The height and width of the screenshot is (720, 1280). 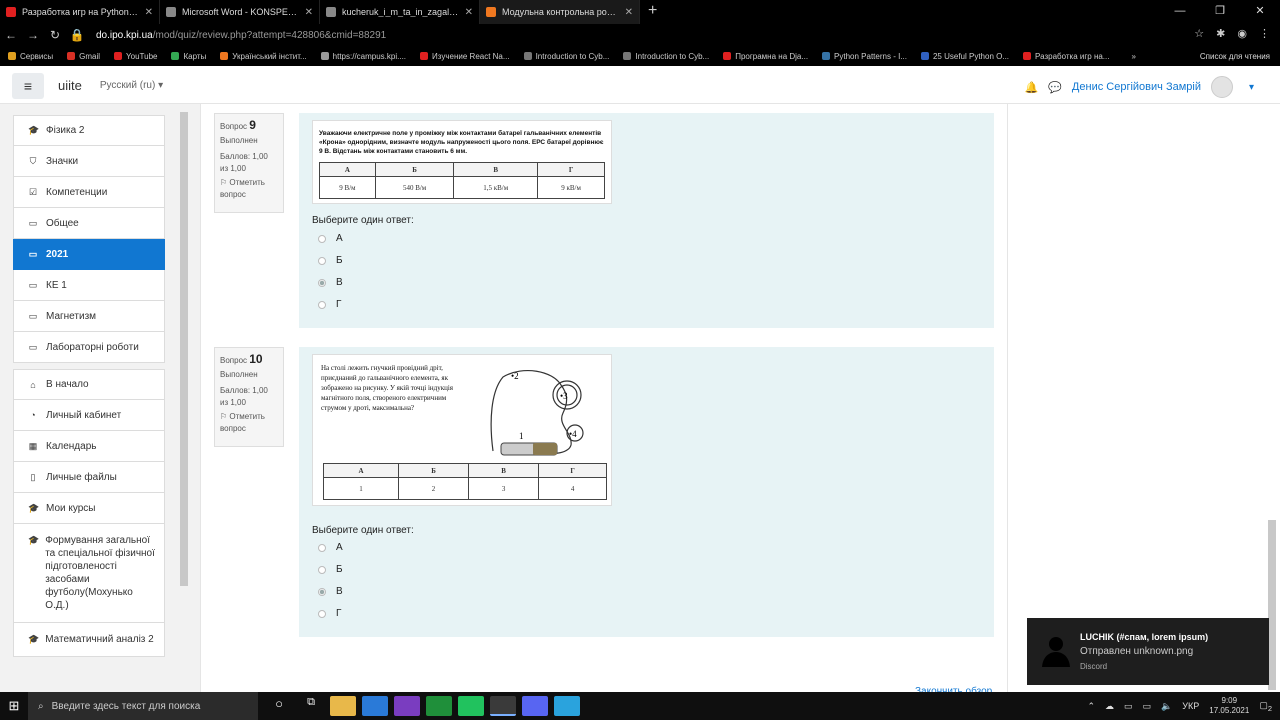 I want to click on sidebar-item: ▭ Общее, so click(x=89, y=223).